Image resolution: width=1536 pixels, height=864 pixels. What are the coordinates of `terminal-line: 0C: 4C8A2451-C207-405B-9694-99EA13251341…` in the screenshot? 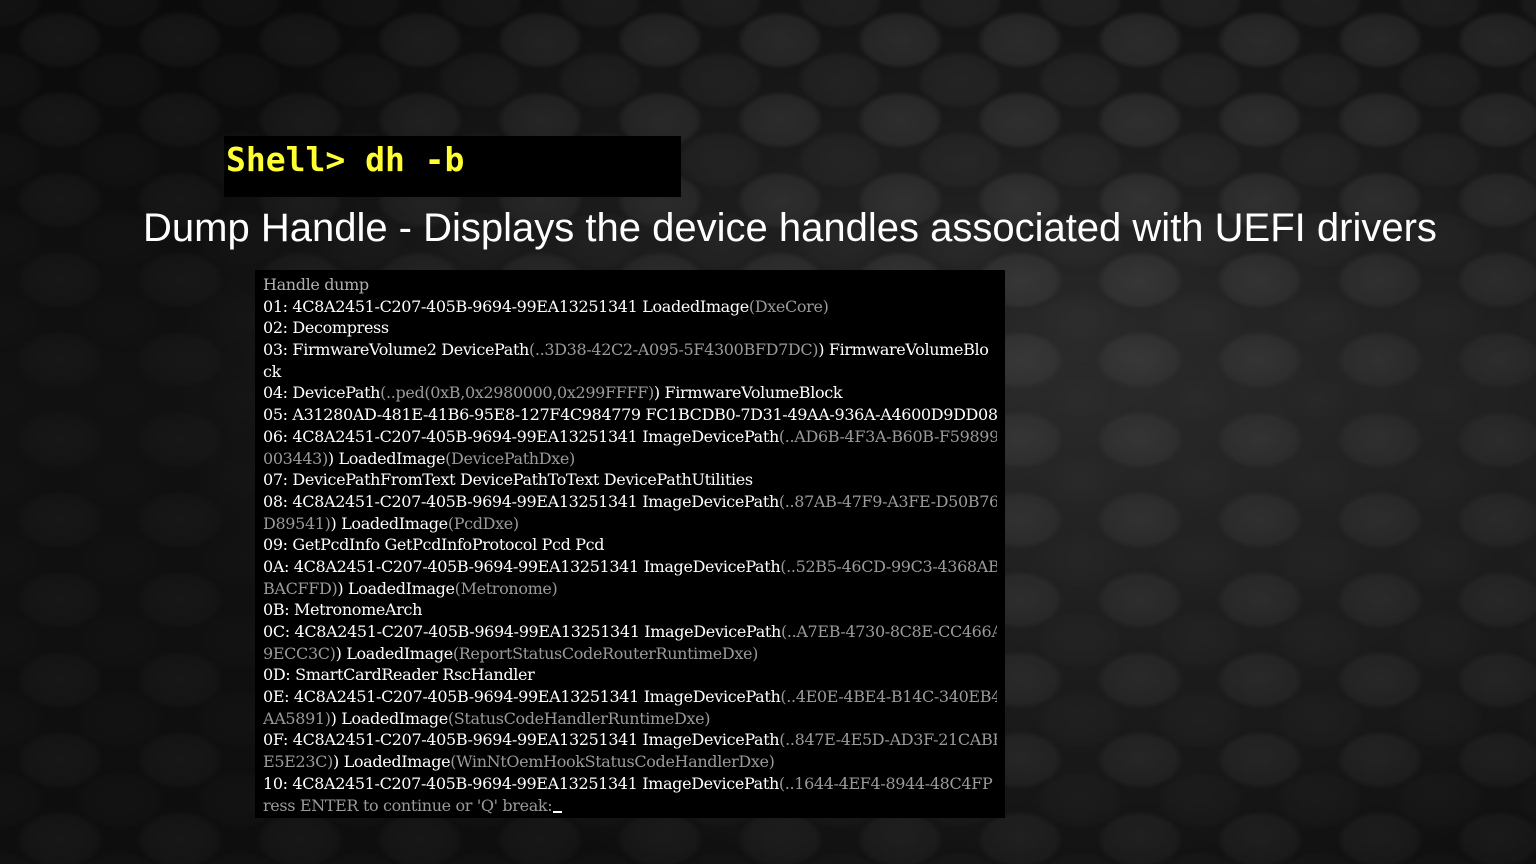 It's located at (630, 632).